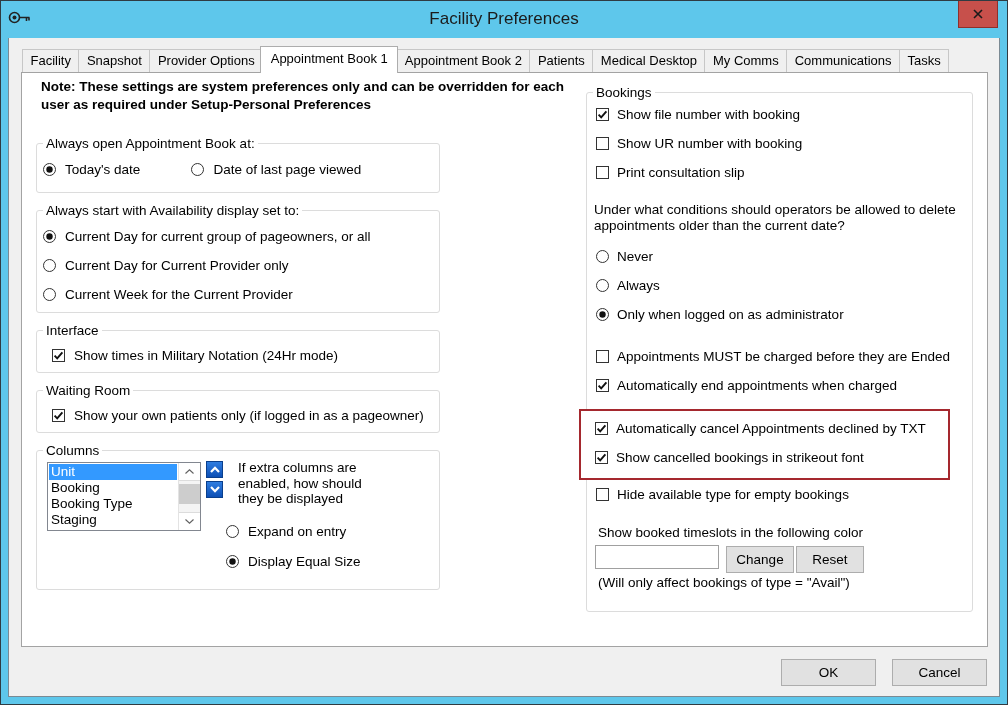 The image size is (1008, 705). What do you see at coordinates (724, 583) in the screenshot?
I see `note-text: (Will only affect bookings of type = "Avail")` at bounding box center [724, 583].